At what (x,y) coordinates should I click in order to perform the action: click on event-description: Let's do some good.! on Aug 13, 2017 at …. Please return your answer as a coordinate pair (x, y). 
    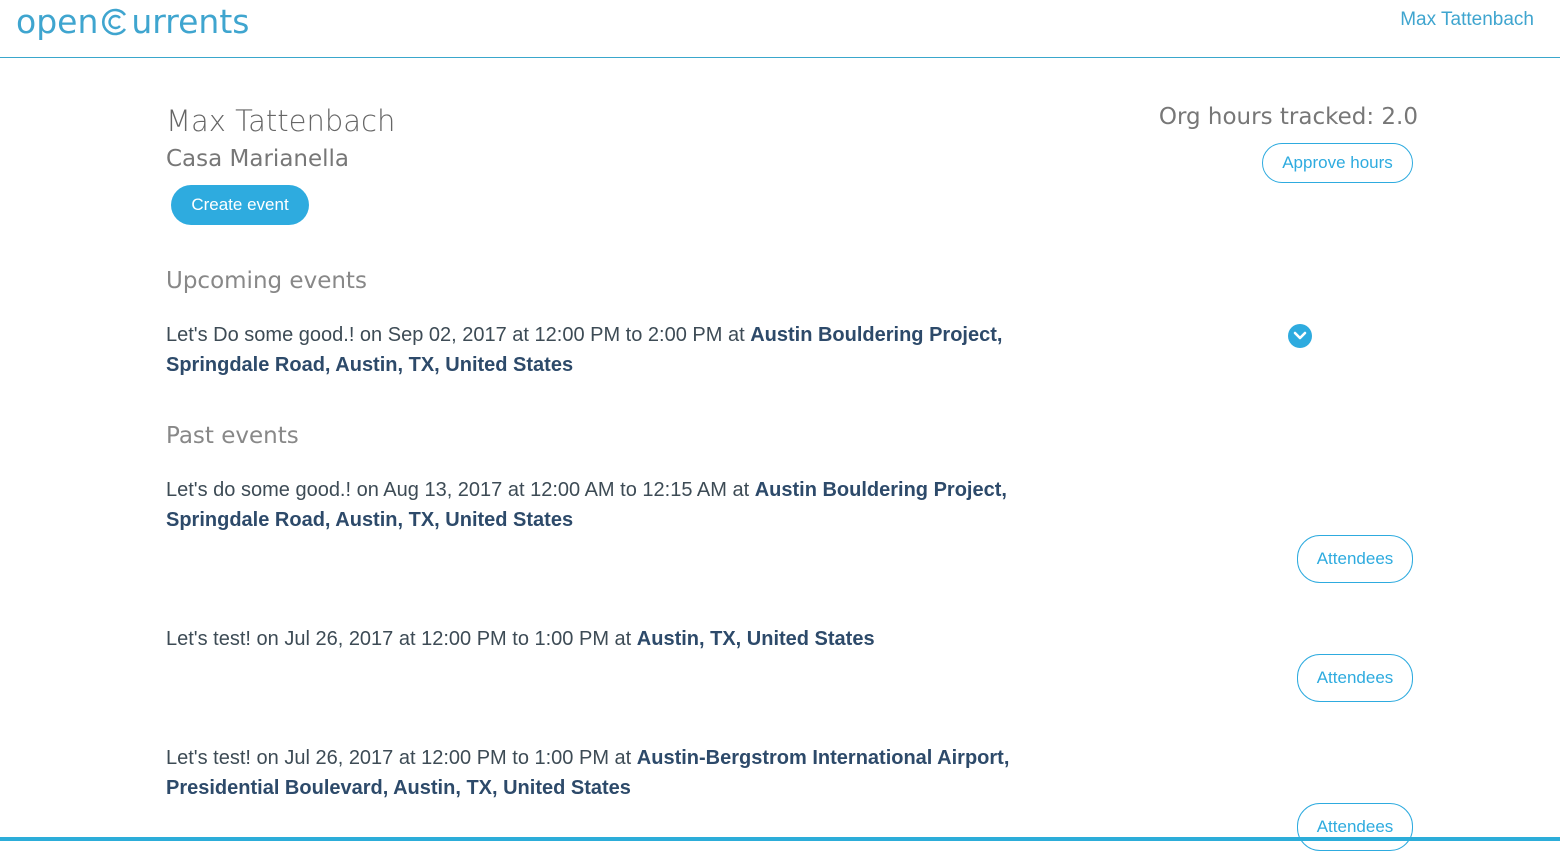
    Looking at the image, I should click on (460, 490).